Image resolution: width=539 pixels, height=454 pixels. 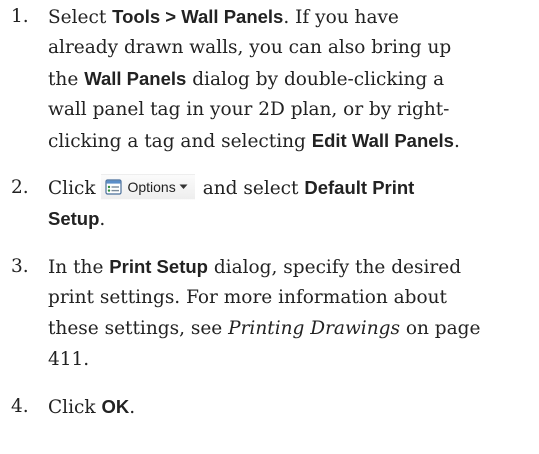 I want to click on options-button: Options, so click(x=148, y=187).